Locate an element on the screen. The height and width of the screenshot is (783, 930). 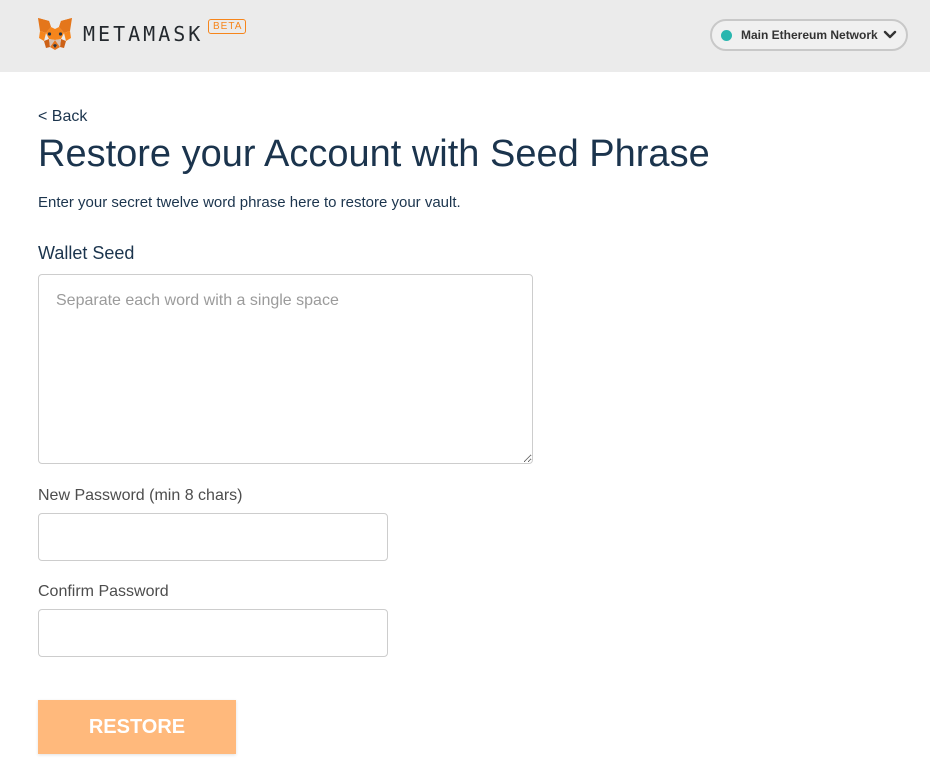
network-status-icon is located at coordinates (726, 35).